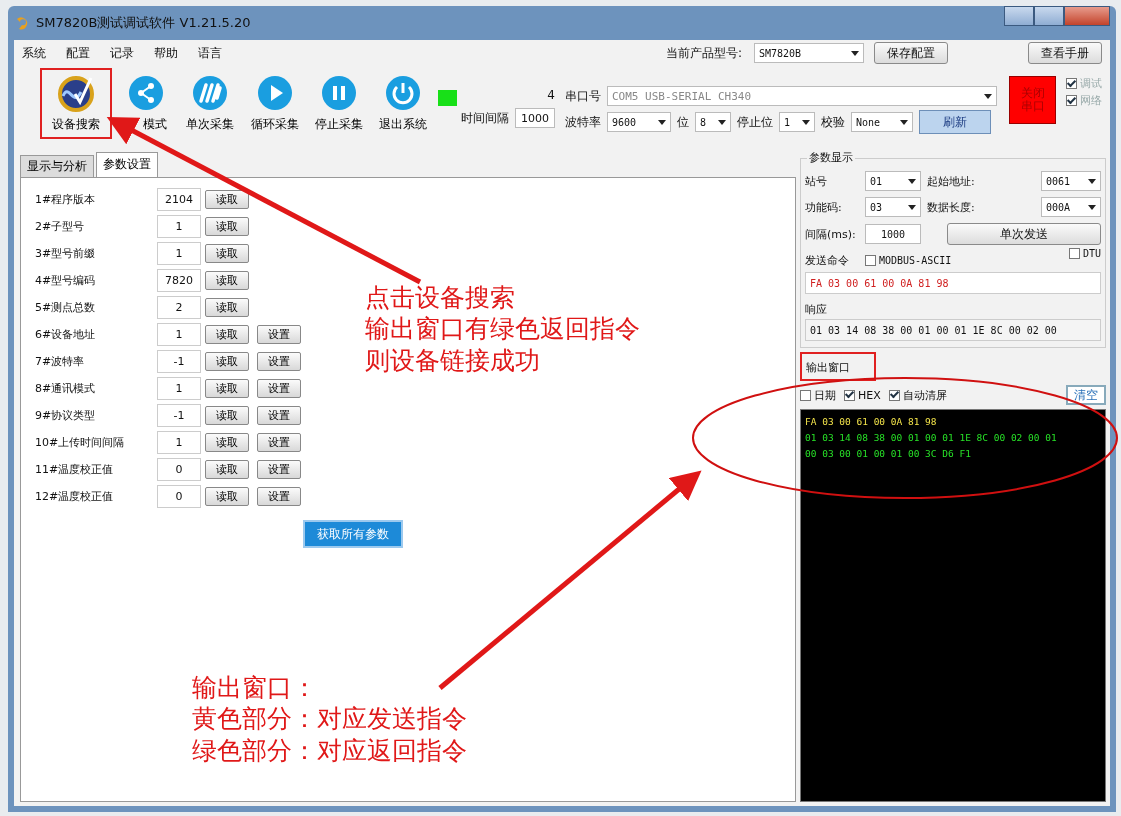 The height and width of the screenshot is (816, 1121). Describe the element at coordinates (179, 280) in the screenshot. I see `param-value-field: 7820` at that location.